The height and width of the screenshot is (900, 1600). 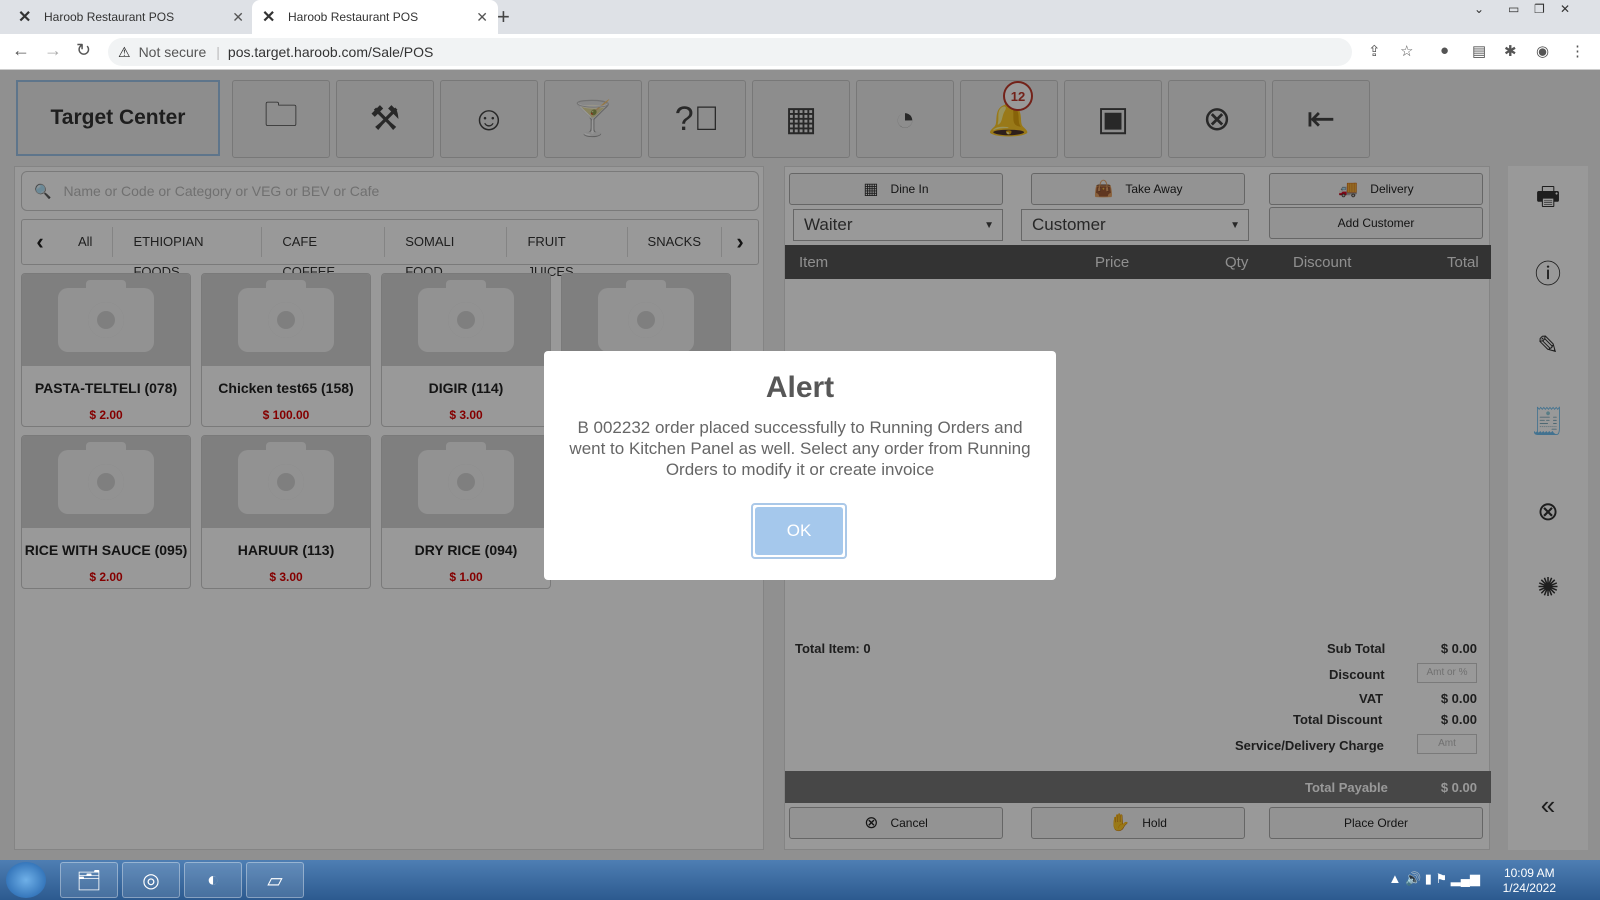 What do you see at coordinates (151, 880) in the screenshot?
I see `chrome-icon: ◎` at bounding box center [151, 880].